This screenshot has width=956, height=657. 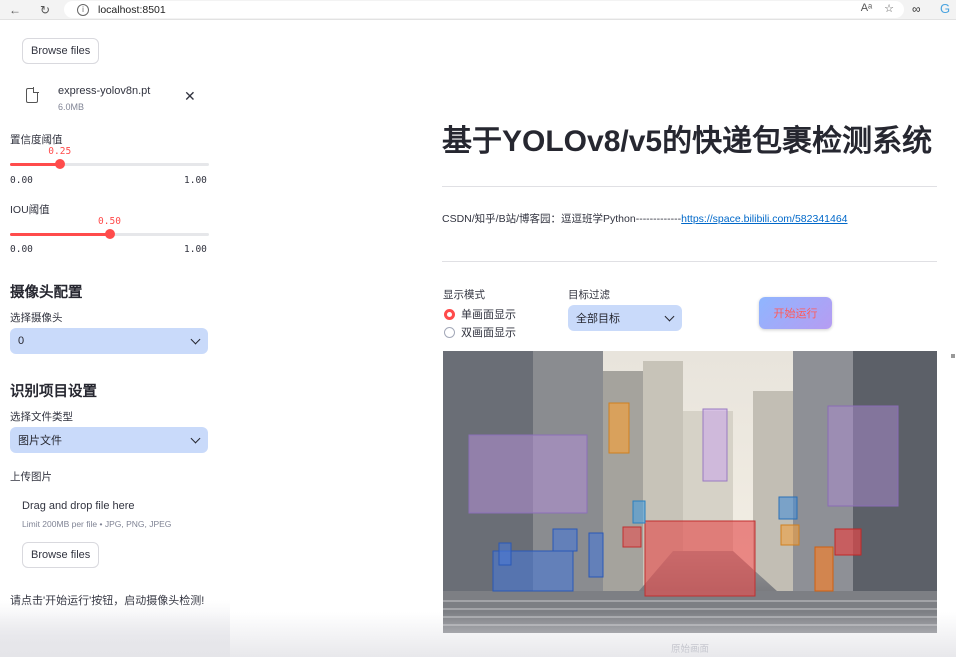 I want to click on radio-single-view: 单画面显示, so click(x=480, y=314).